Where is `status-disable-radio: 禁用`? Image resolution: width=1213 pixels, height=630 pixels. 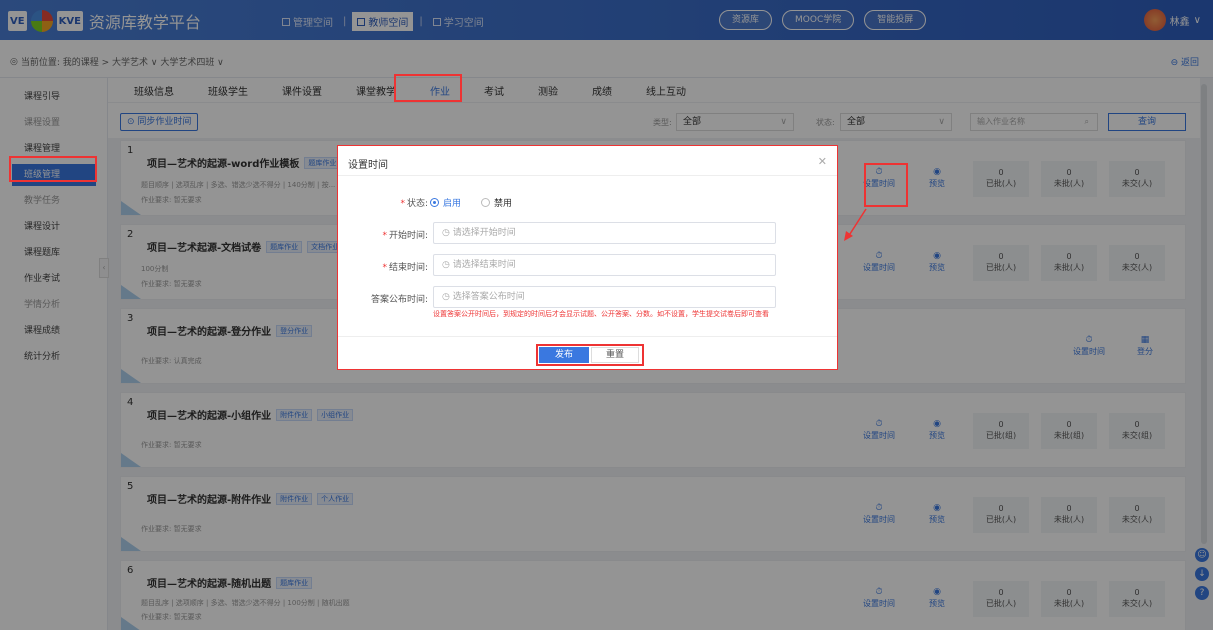
status-disable-radio: 禁用 is located at coordinates (496, 202).